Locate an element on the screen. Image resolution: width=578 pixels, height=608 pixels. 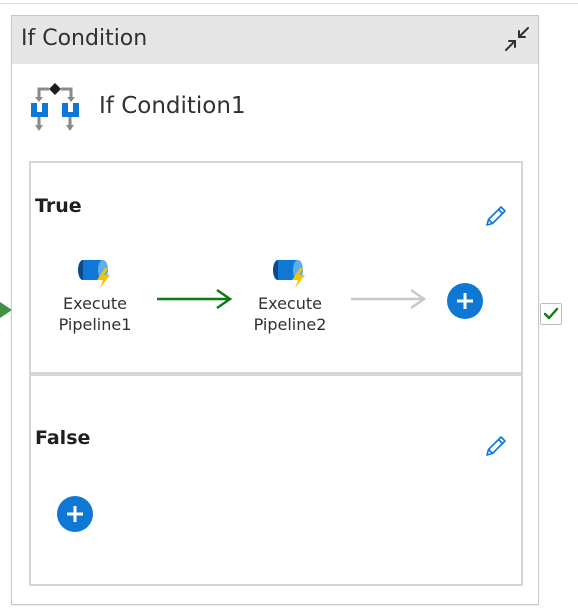
success-connector-arrow is located at coordinates (195, 299).